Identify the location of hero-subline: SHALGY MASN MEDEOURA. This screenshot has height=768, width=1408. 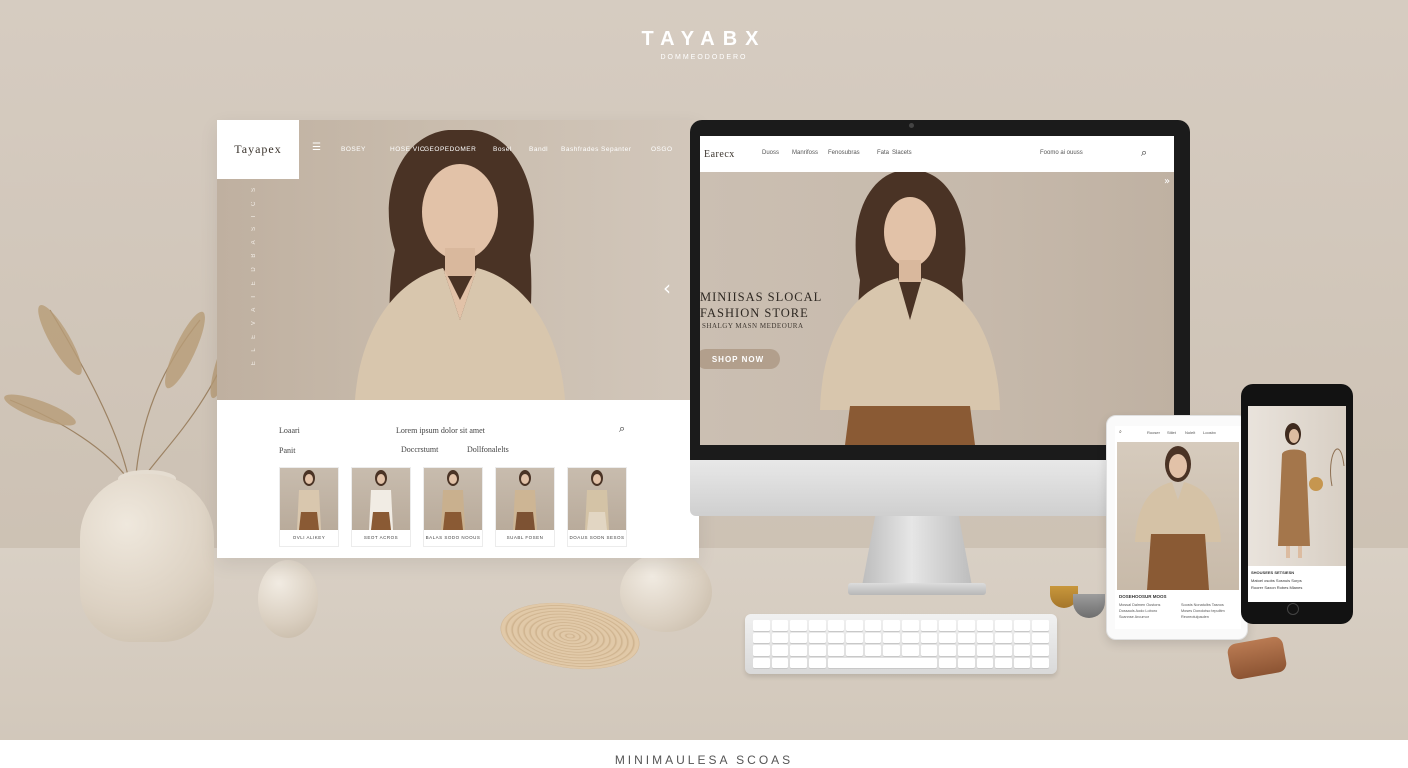
(753, 326).